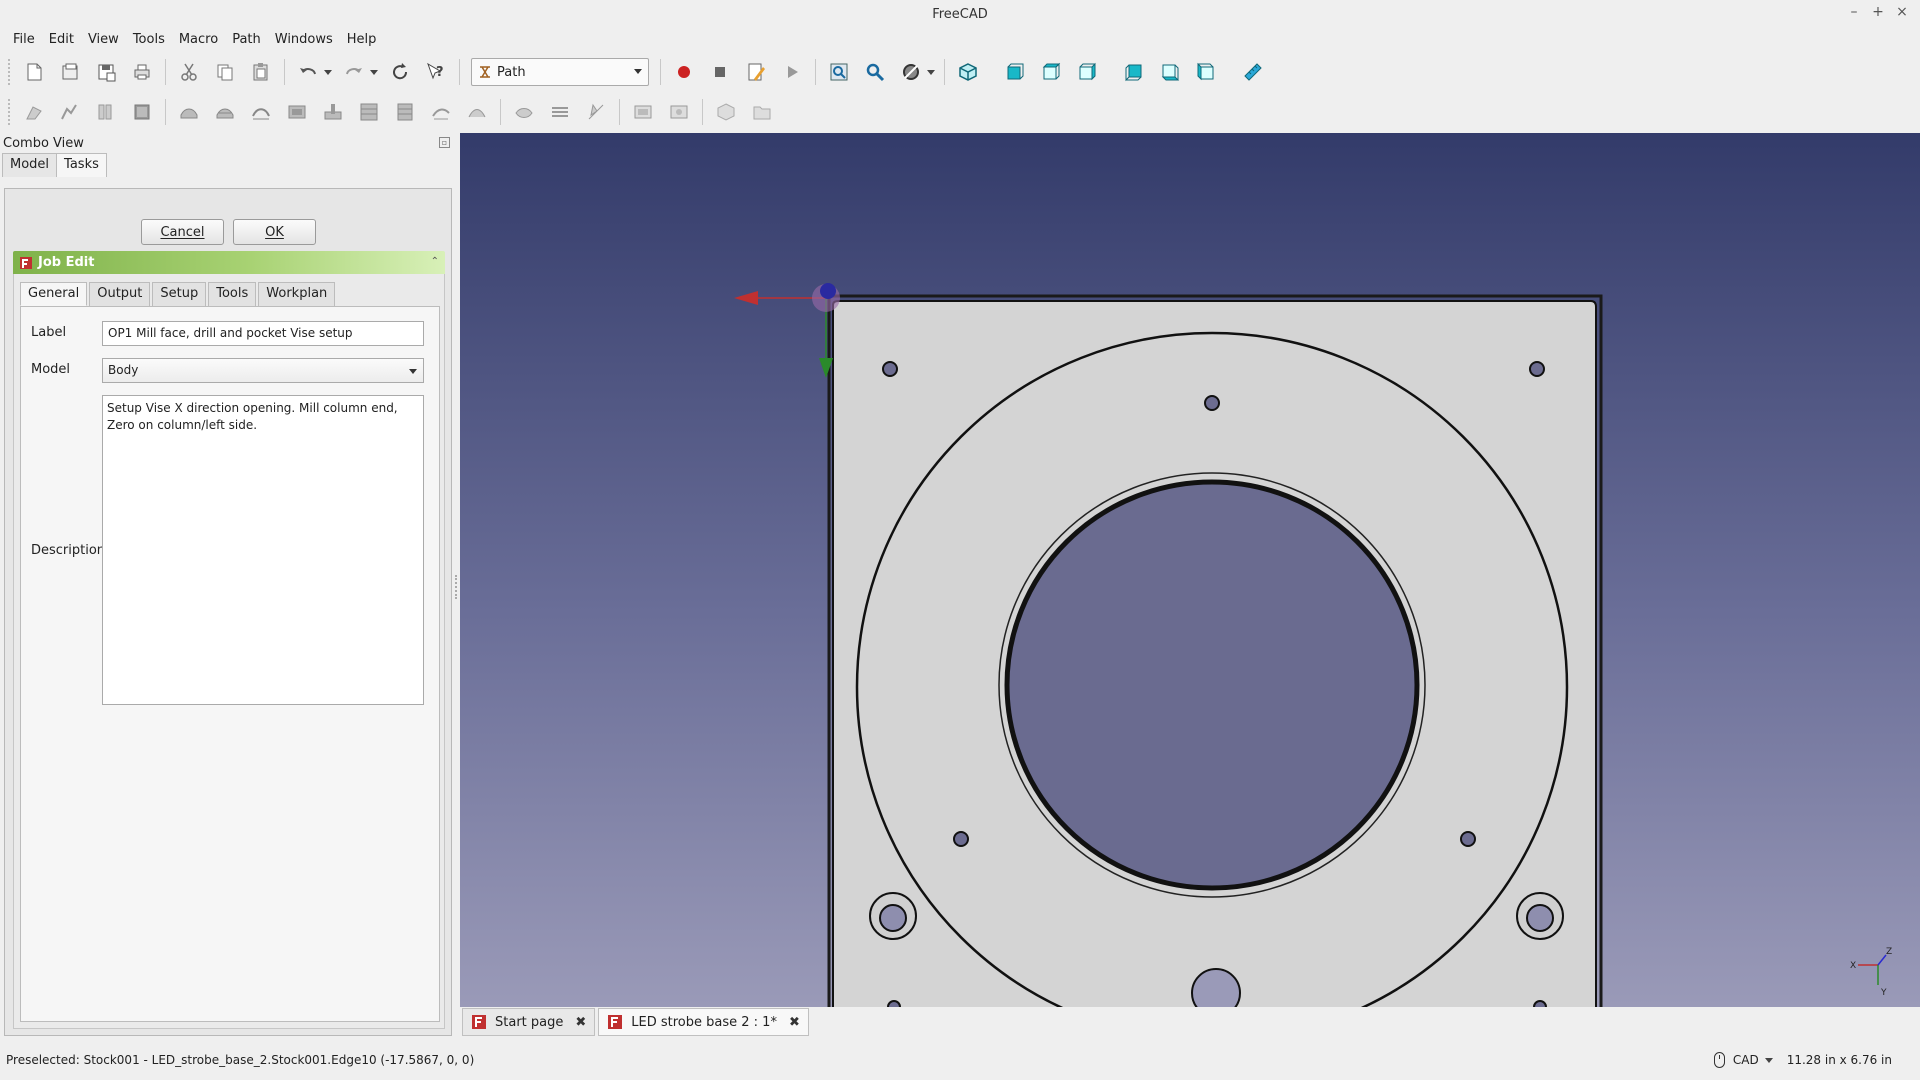 This screenshot has height=1080, width=1920. I want to click on doc-tab-label: Start page, so click(529, 1022).